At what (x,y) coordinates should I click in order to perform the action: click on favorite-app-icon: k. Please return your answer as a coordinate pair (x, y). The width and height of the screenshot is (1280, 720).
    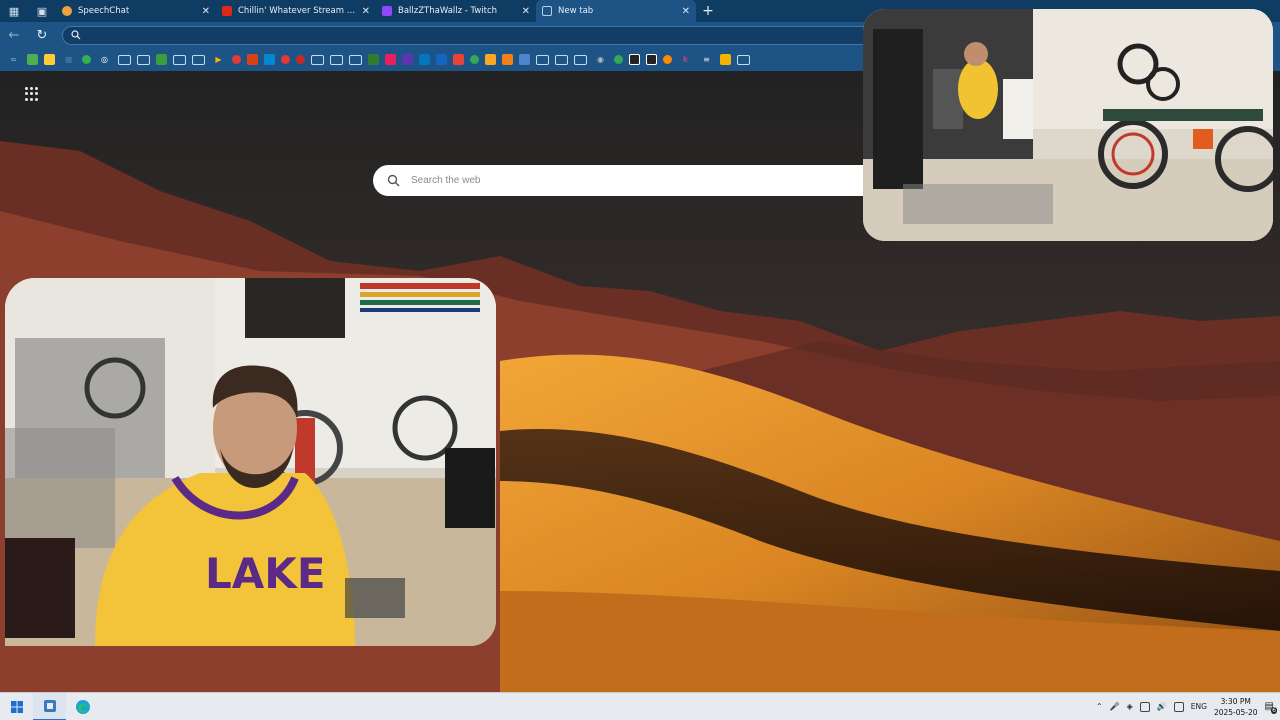
    Looking at the image, I should click on (685, 60).